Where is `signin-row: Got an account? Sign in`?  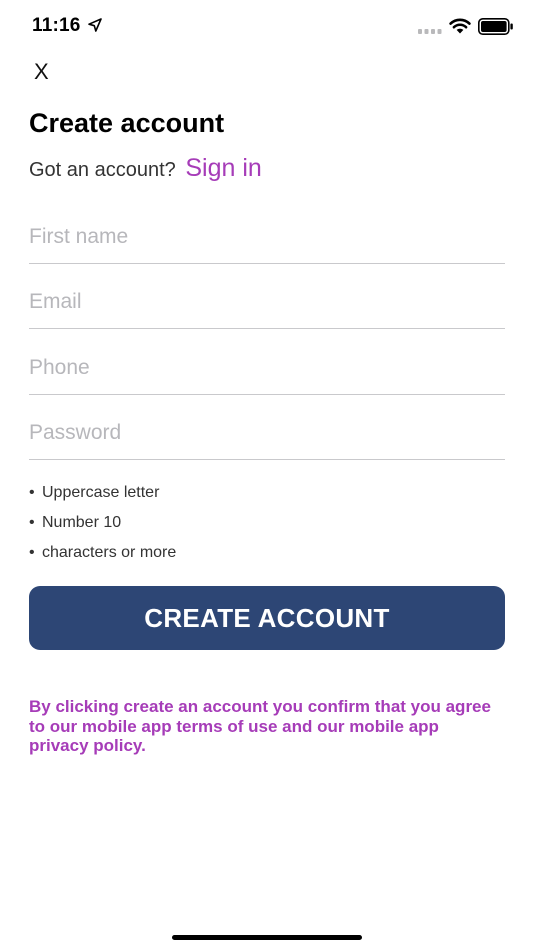 signin-row: Got an account? Sign in is located at coordinates (145, 168).